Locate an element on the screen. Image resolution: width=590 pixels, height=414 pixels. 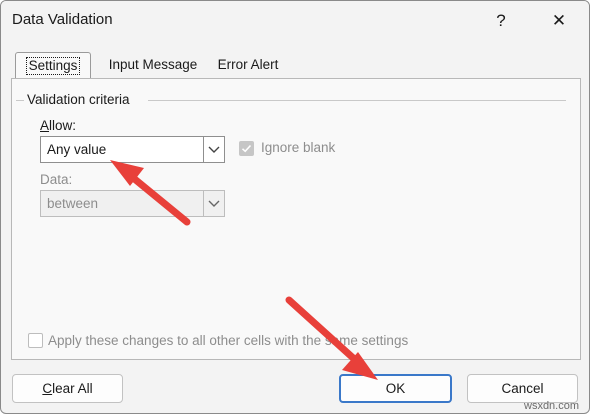
tab-error-alert-label: Error Alert is located at coordinates (248, 64).